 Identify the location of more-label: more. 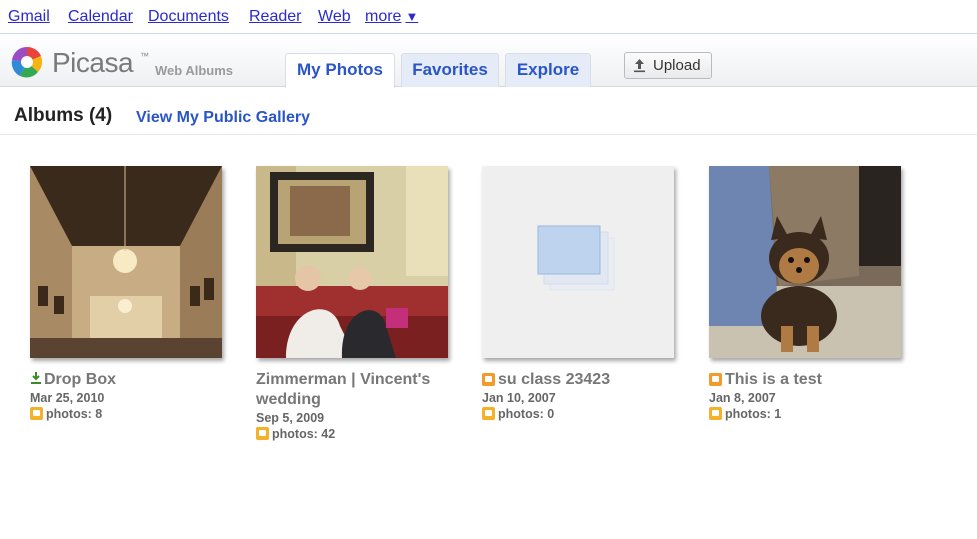
(383, 16).